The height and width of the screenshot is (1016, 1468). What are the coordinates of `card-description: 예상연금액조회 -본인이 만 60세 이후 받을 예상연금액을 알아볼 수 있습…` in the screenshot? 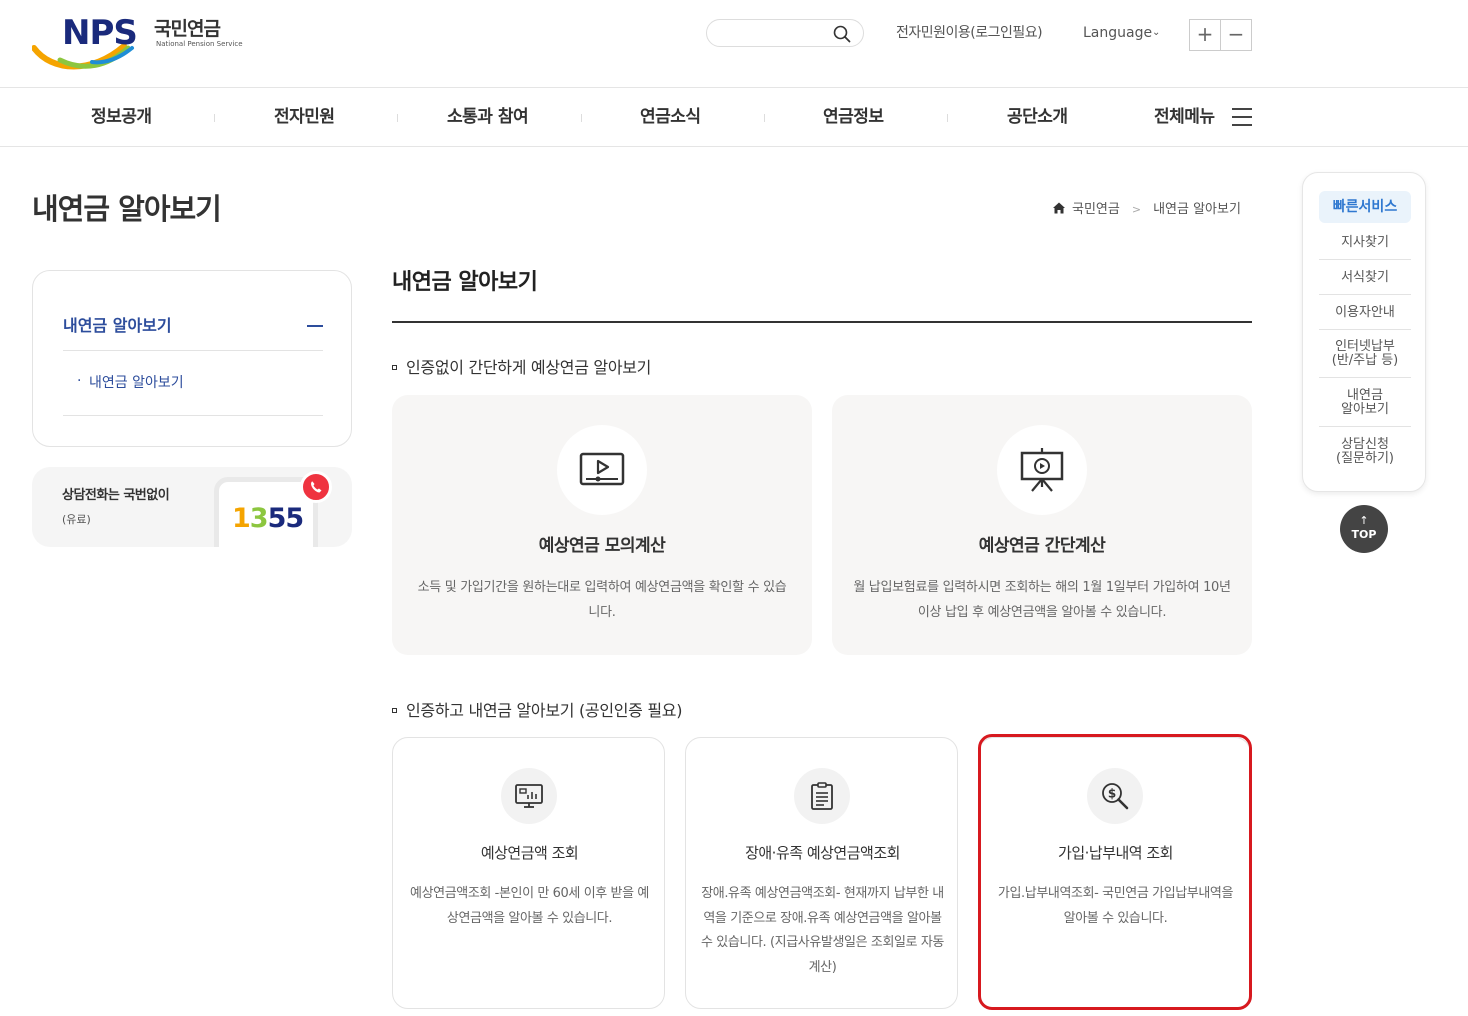 It's located at (529, 906).